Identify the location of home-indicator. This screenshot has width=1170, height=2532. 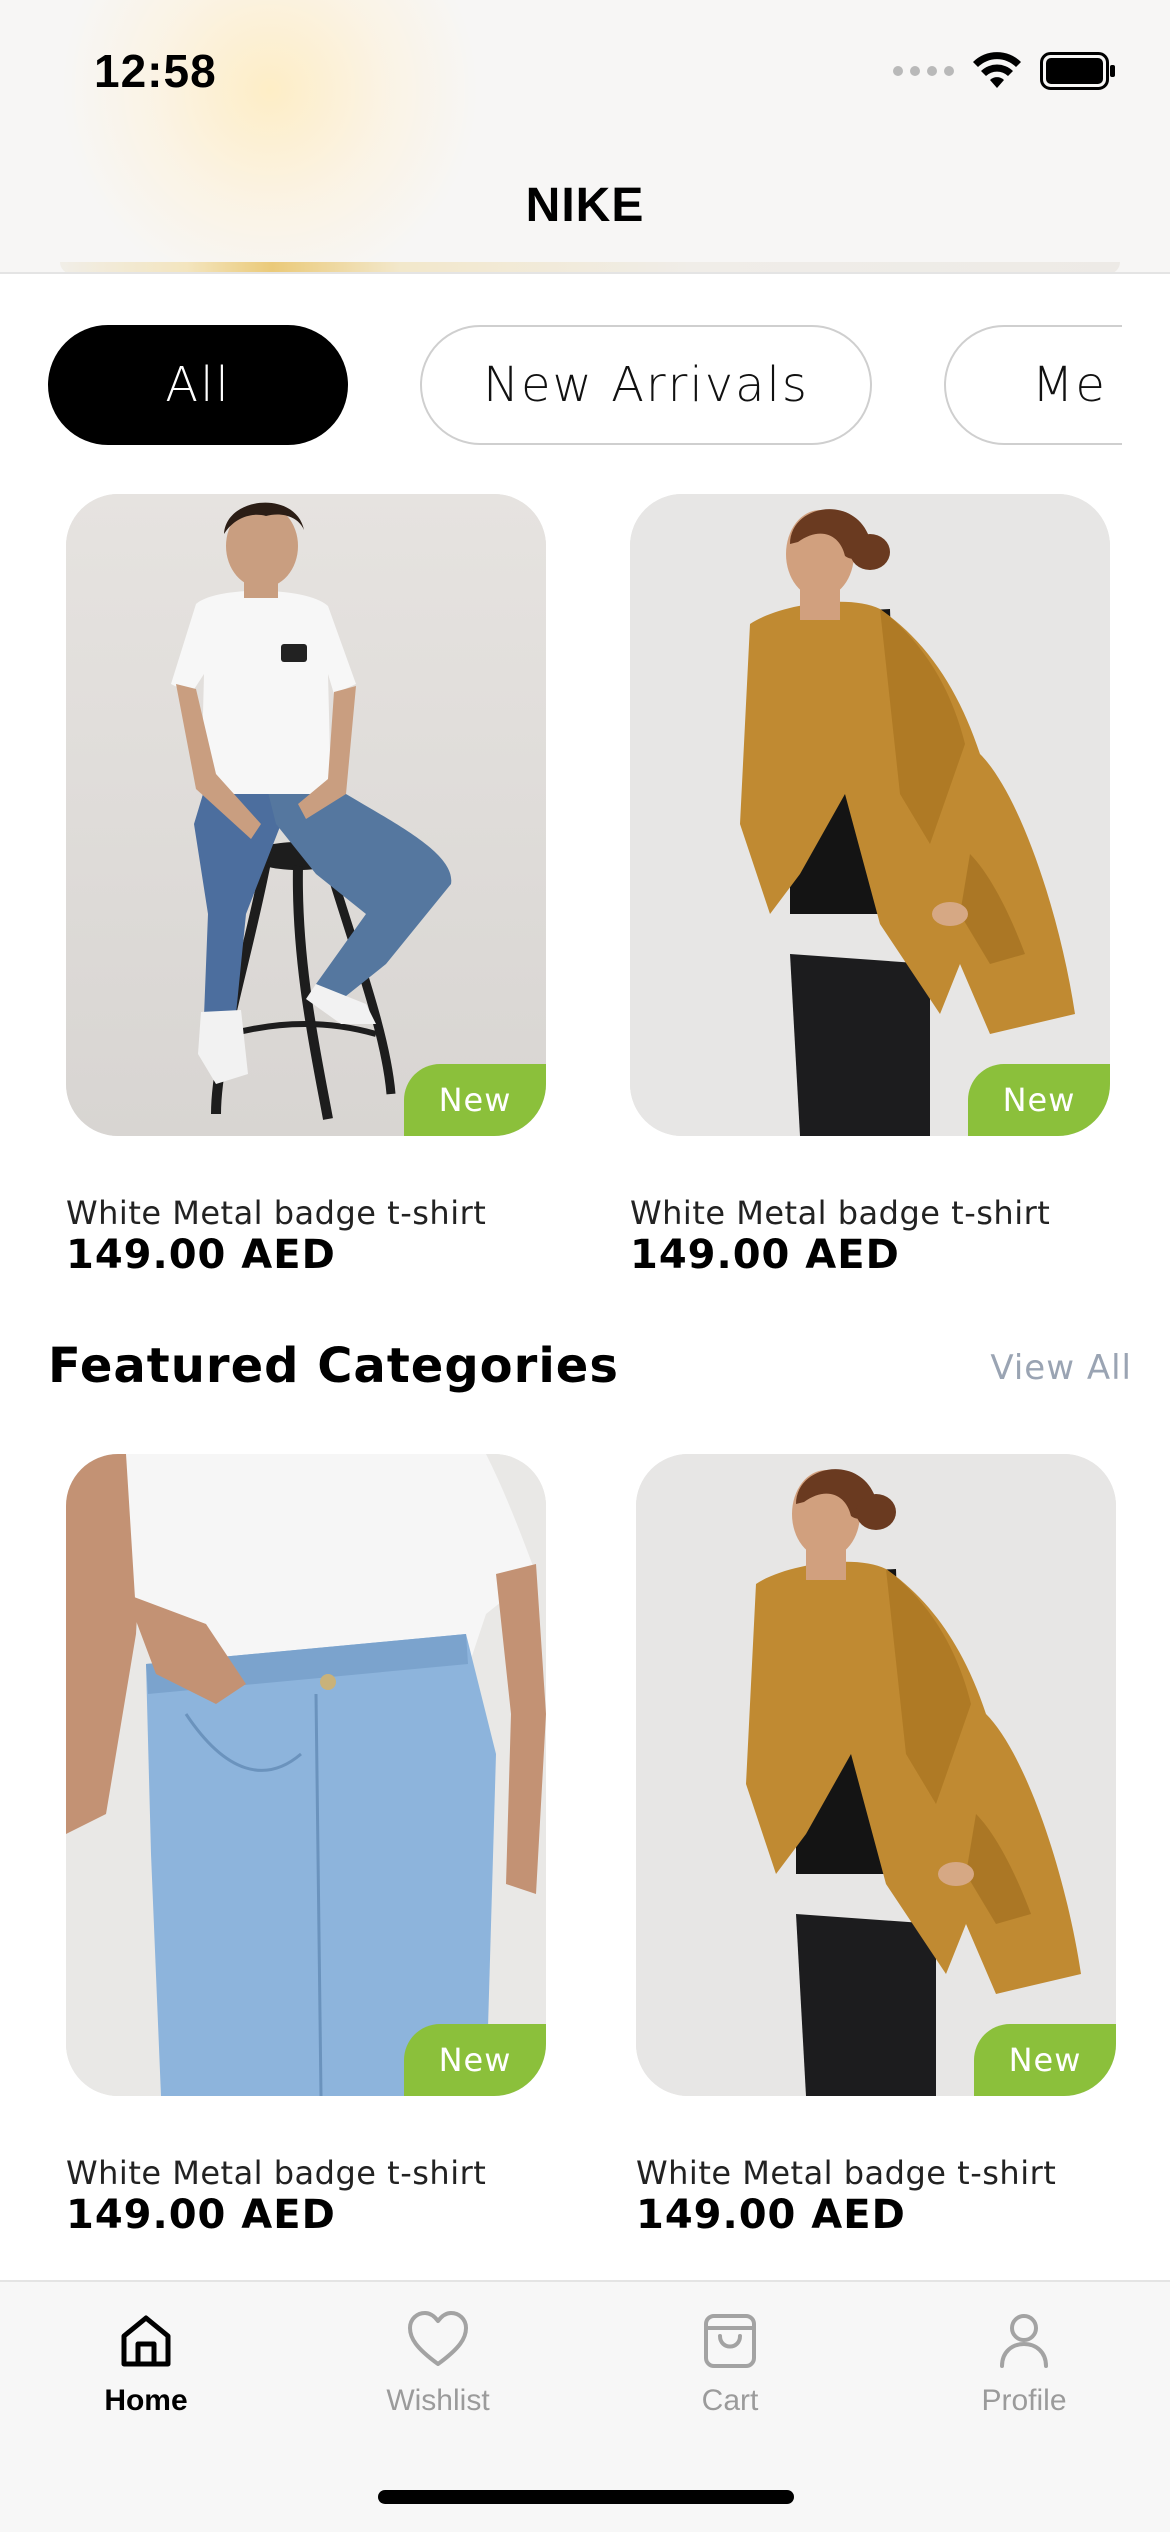
(586, 2497).